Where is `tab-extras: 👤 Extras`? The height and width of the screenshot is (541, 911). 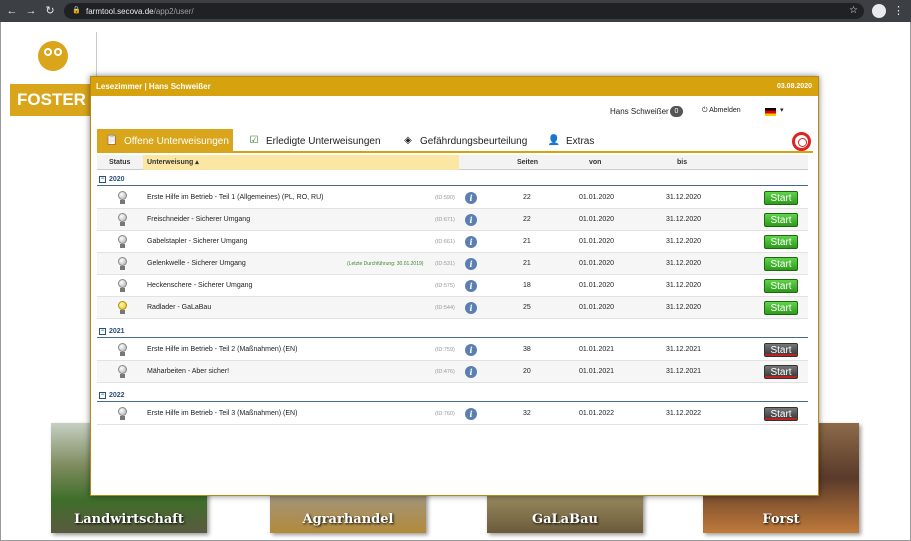 tab-extras: 👤 Extras is located at coordinates (574, 141).